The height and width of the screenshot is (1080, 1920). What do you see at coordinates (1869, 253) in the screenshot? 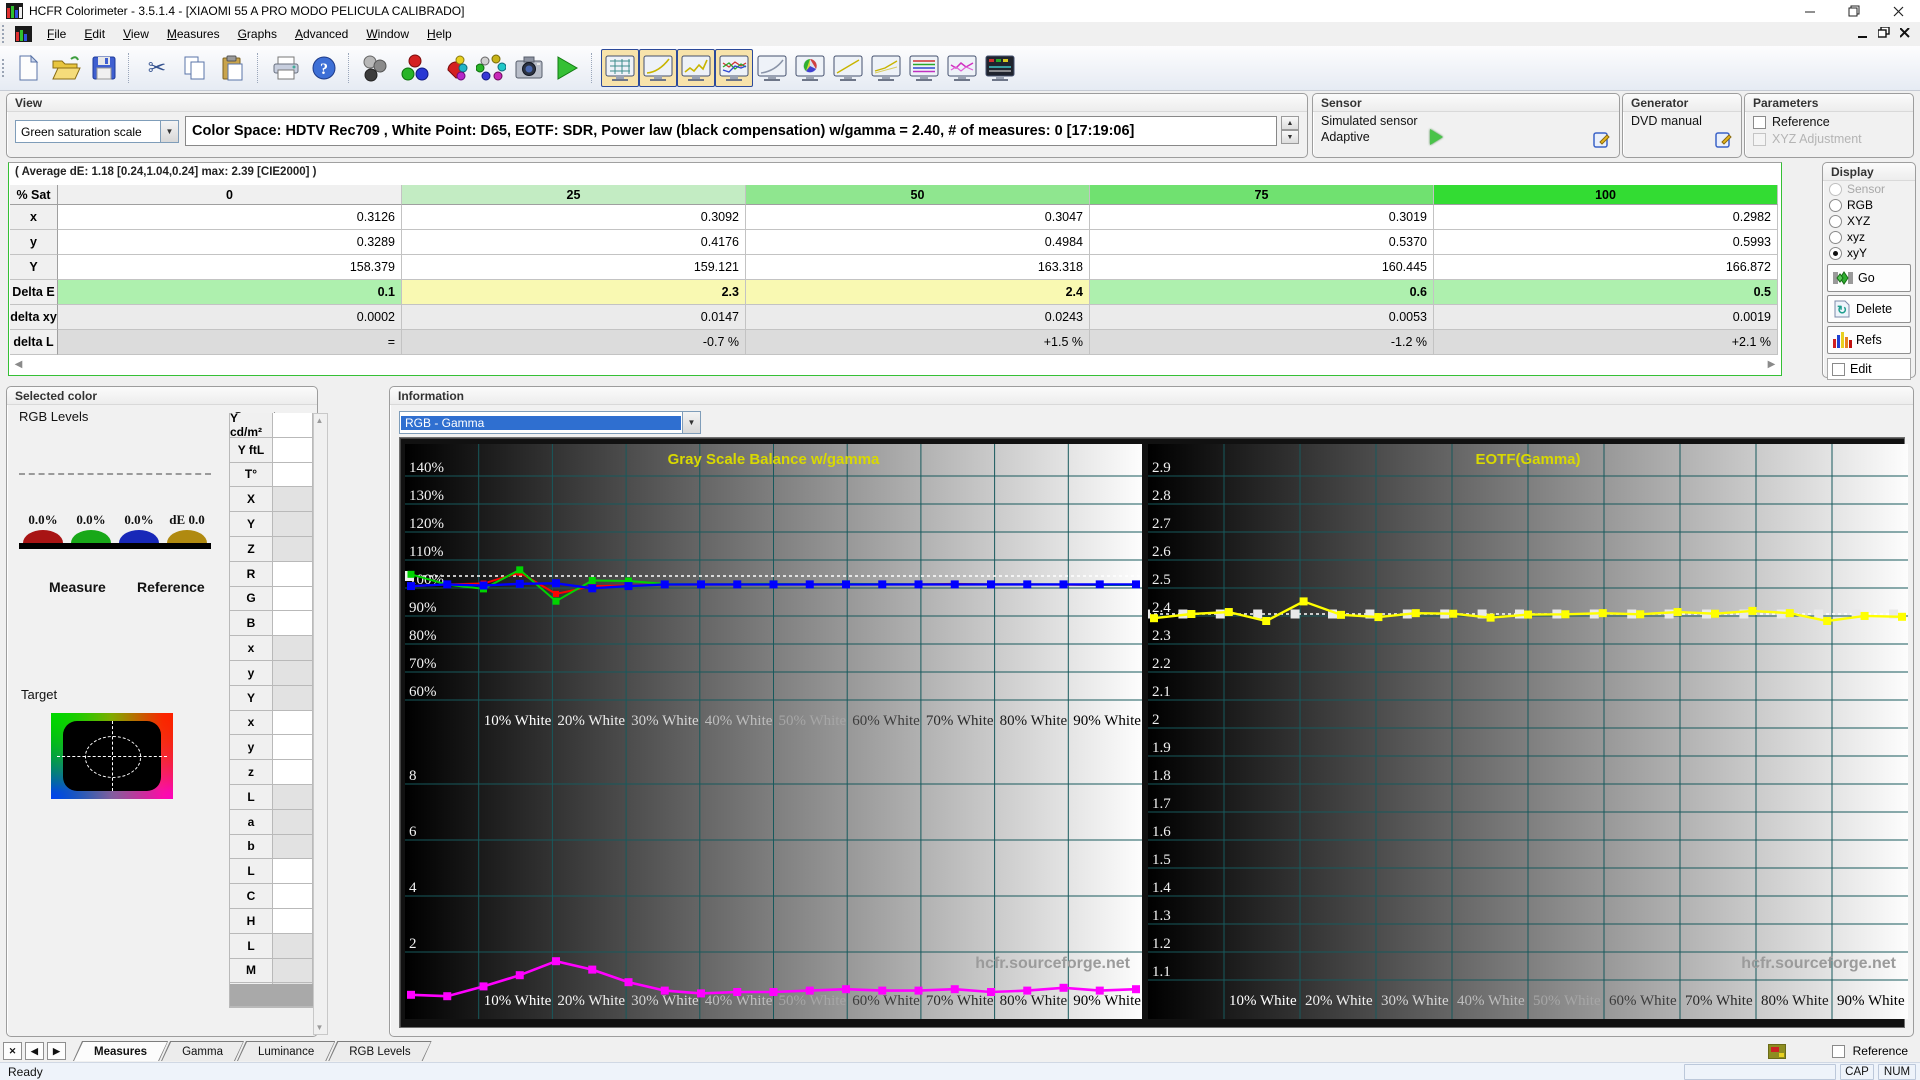
I see `radio-xyY: xyY` at bounding box center [1869, 253].